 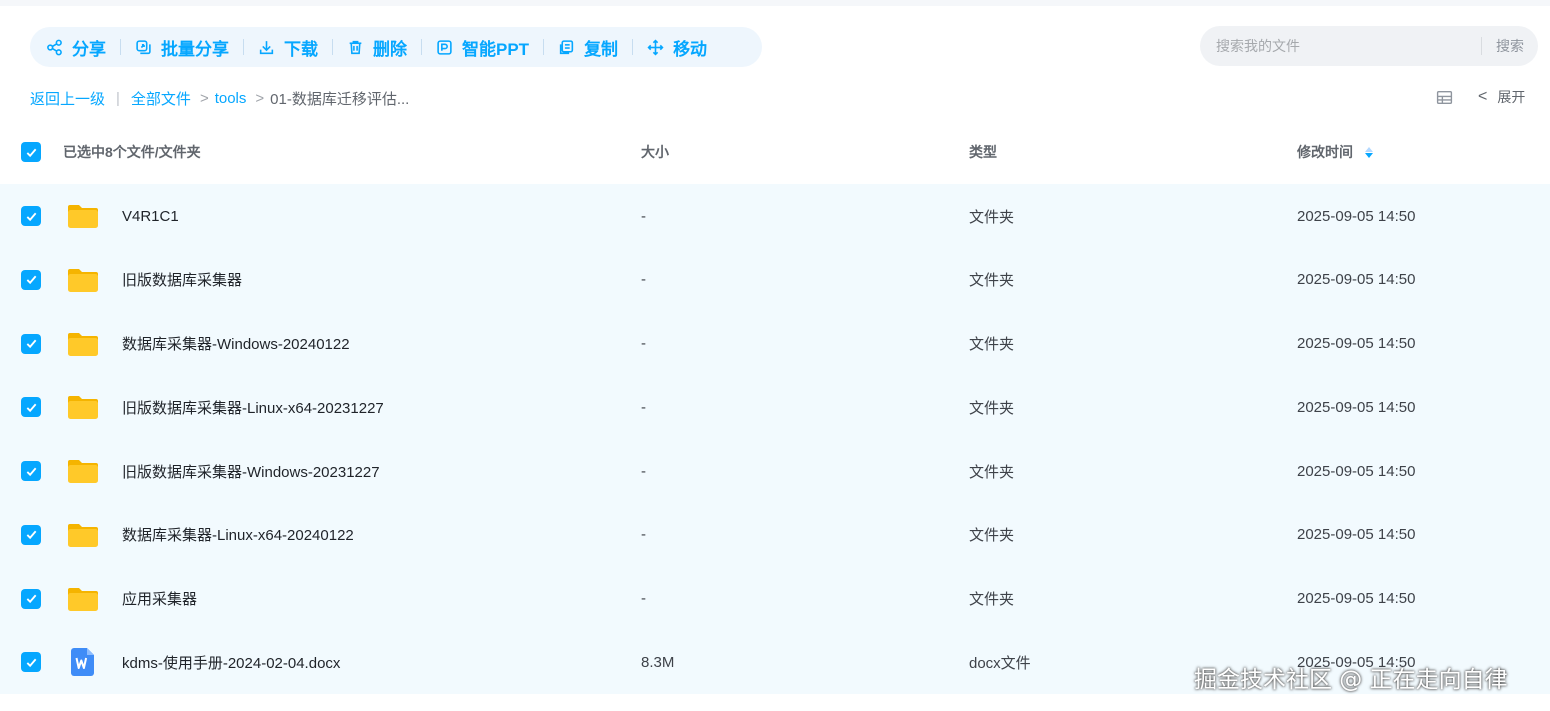 What do you see at coordinates (775, 152) in the screenshot?
I see `table-header: 已选中8个文件/文件夹 大小 类型 修改时间` at bounding box center [775, 152].